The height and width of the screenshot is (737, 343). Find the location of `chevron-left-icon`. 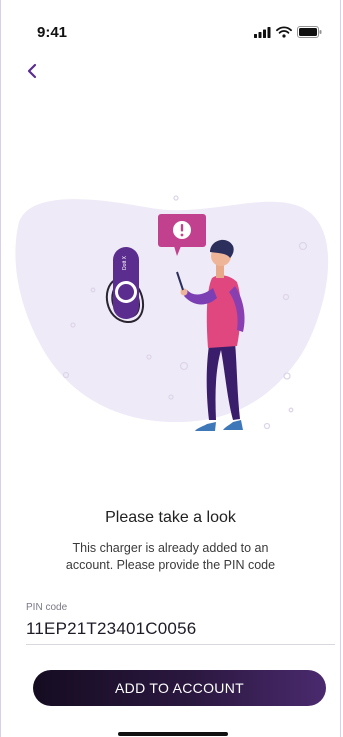

chevron-left-icon is located at coordinates (32, 71).